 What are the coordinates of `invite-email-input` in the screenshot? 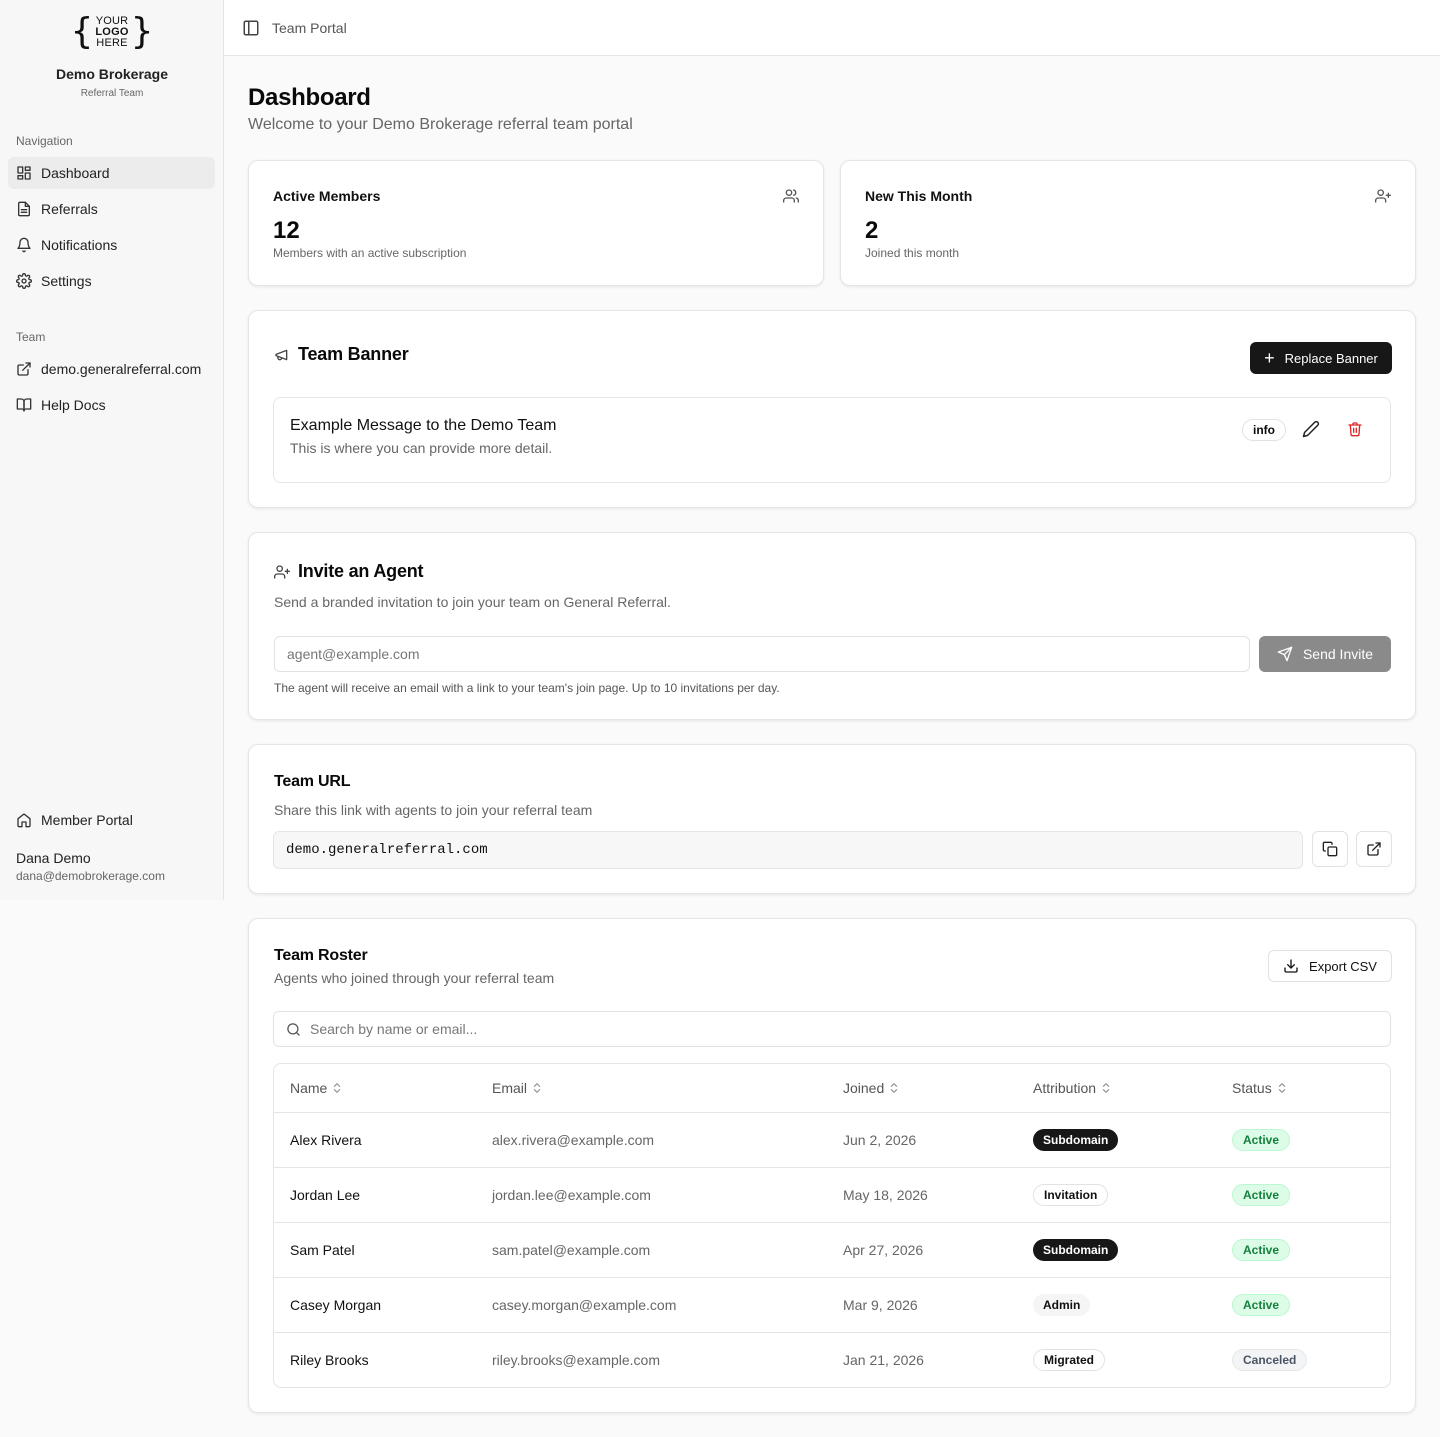 It's located at (762, 654).